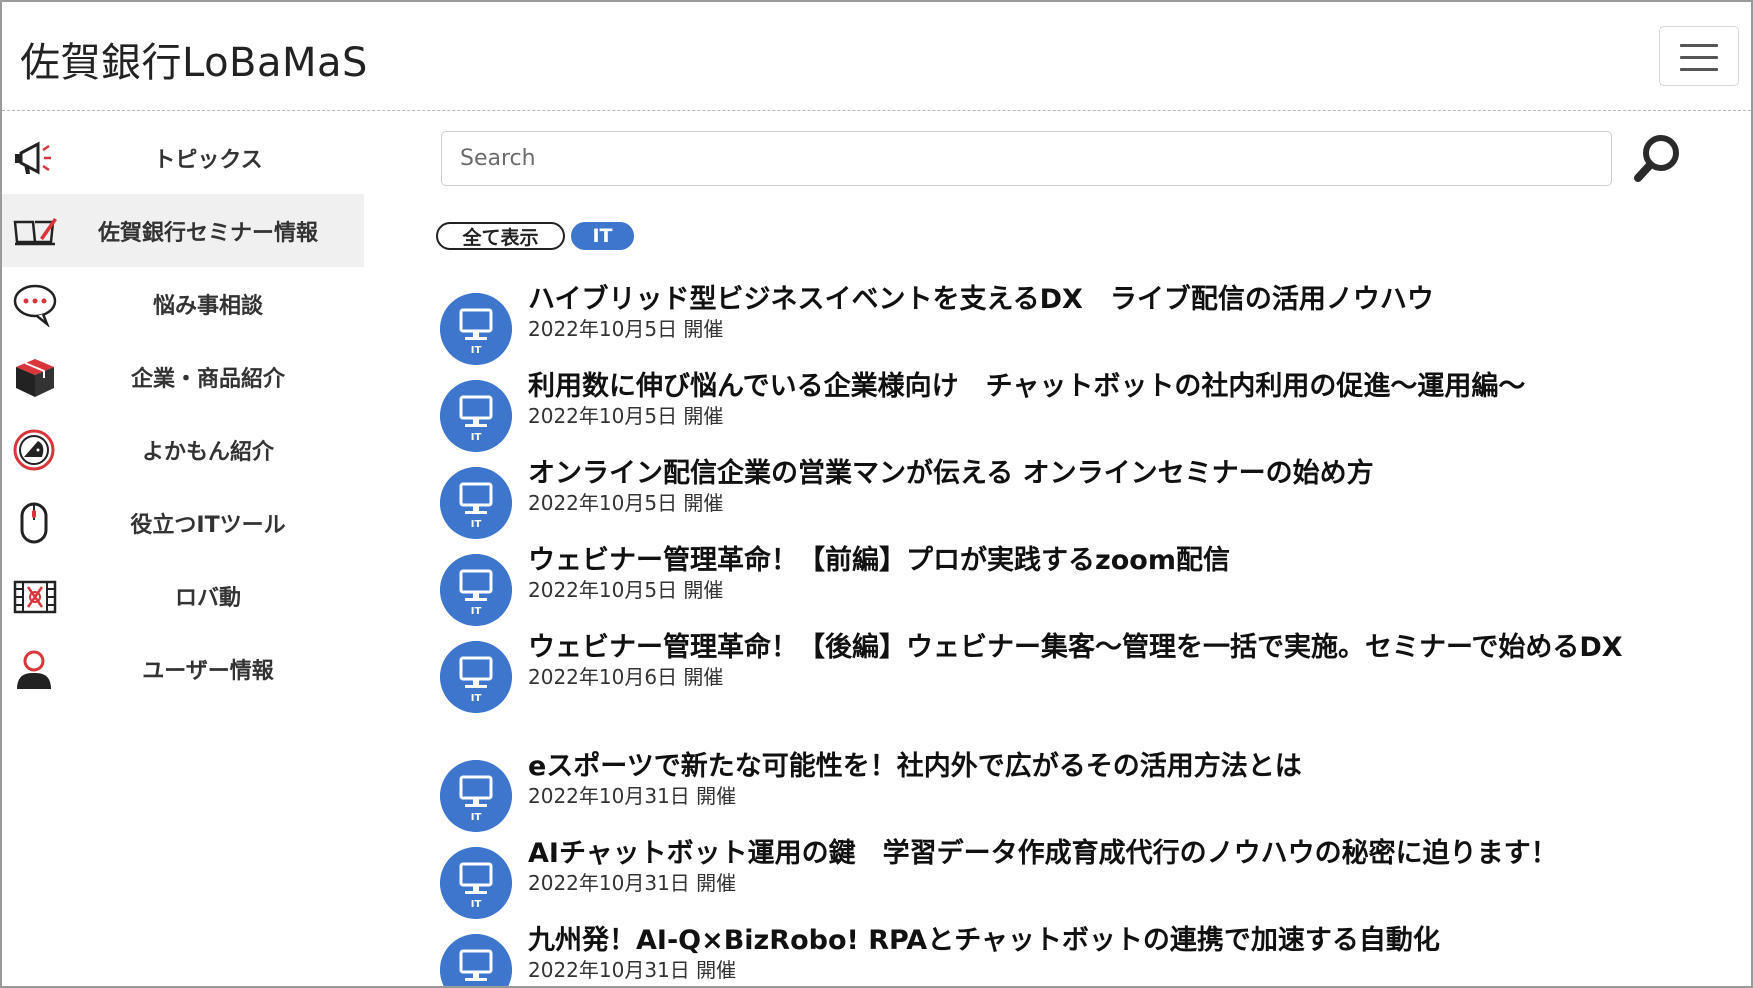 Image resolution: width=1753 pixels, height=988 pixels. I want to click on menu-button, so click(1699, 56).